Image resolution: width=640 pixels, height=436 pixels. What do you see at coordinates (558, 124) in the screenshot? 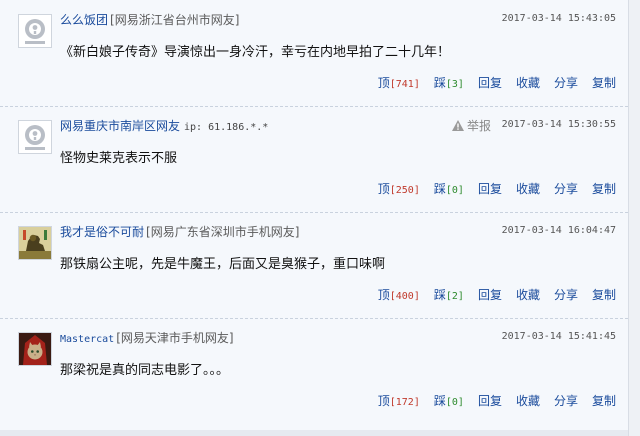
I see `comment-time: 2017-03-14 15:30:55` at bounding box center [558, 124].